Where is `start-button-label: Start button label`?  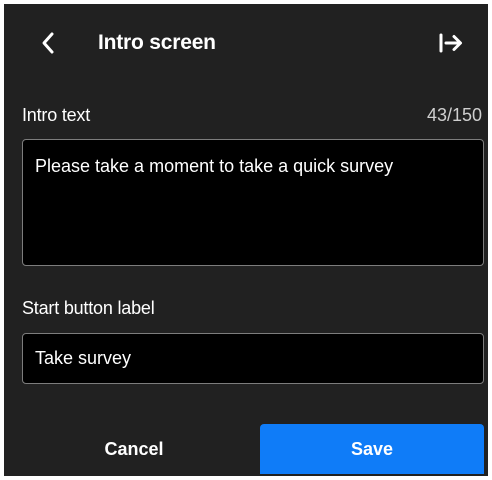
start-button-label: Start button label is located at coordinates (88, 308).